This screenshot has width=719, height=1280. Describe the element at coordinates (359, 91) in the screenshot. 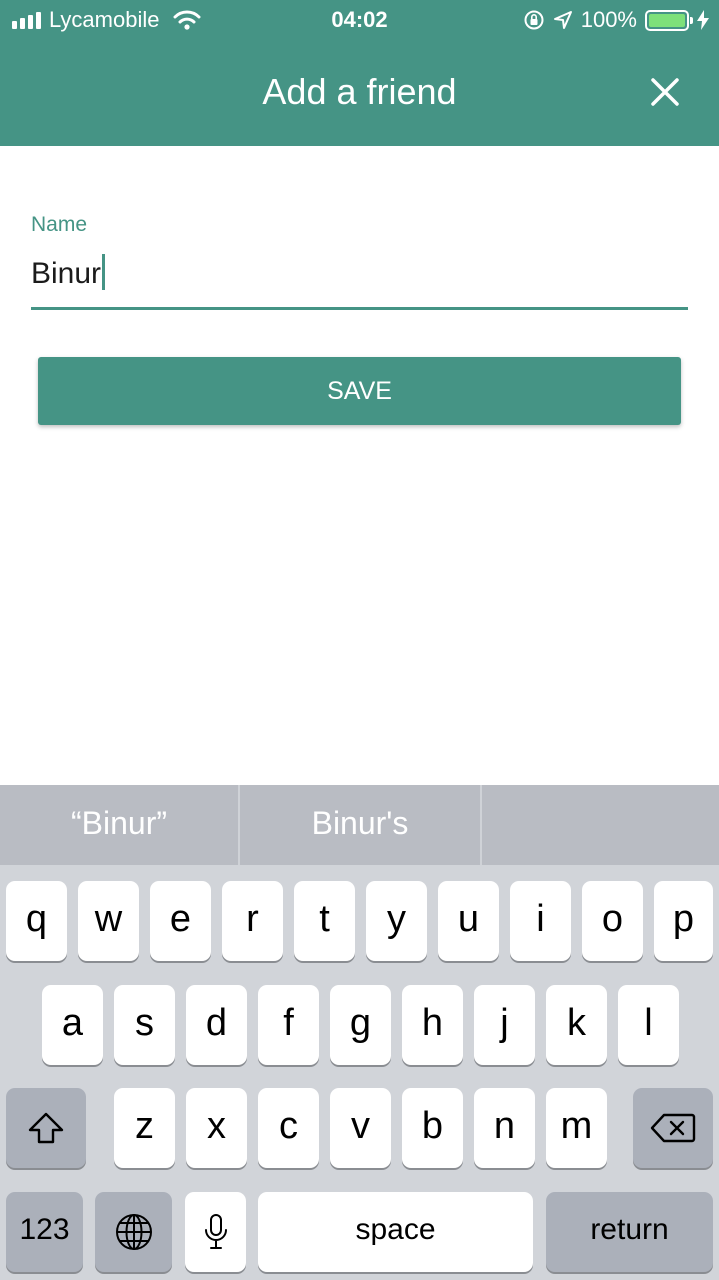

I see `page-title: Add a friend` at that location.